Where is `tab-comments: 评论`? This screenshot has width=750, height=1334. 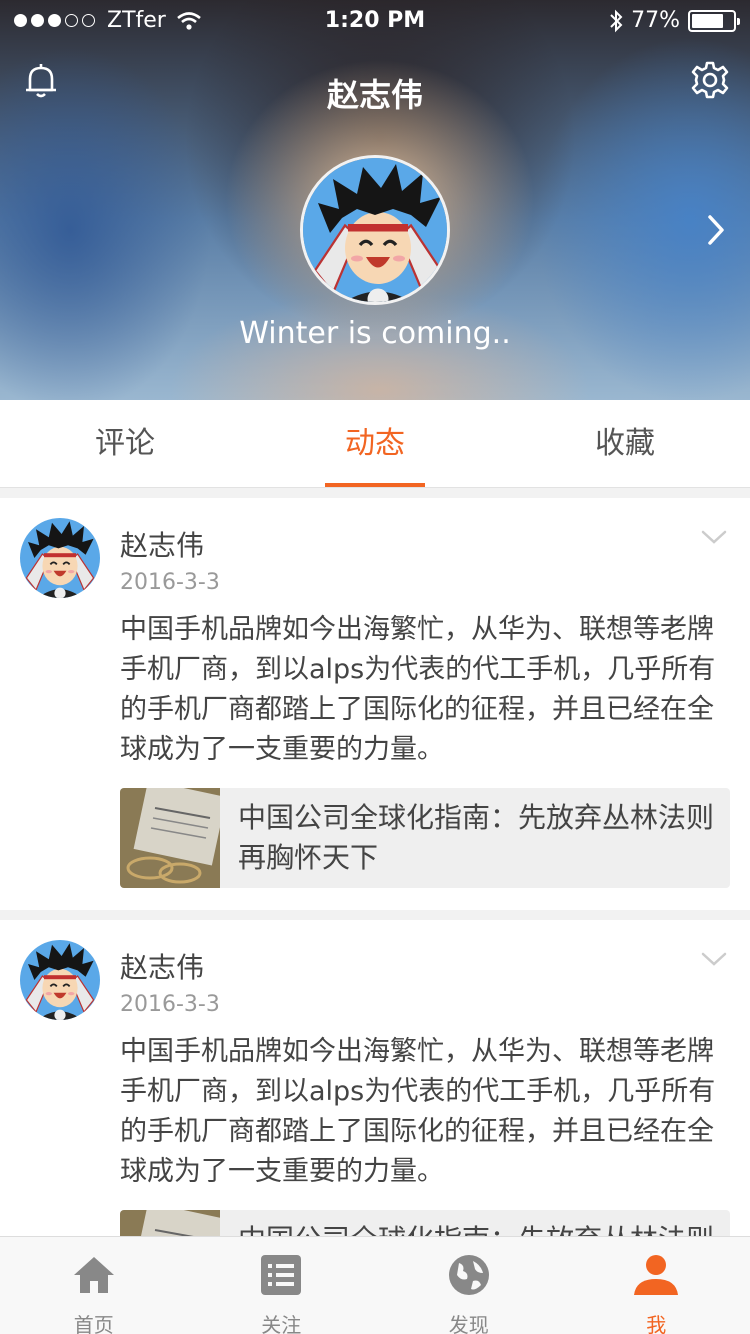 tab-comments: 评论 is located at coordinates (125, 443).